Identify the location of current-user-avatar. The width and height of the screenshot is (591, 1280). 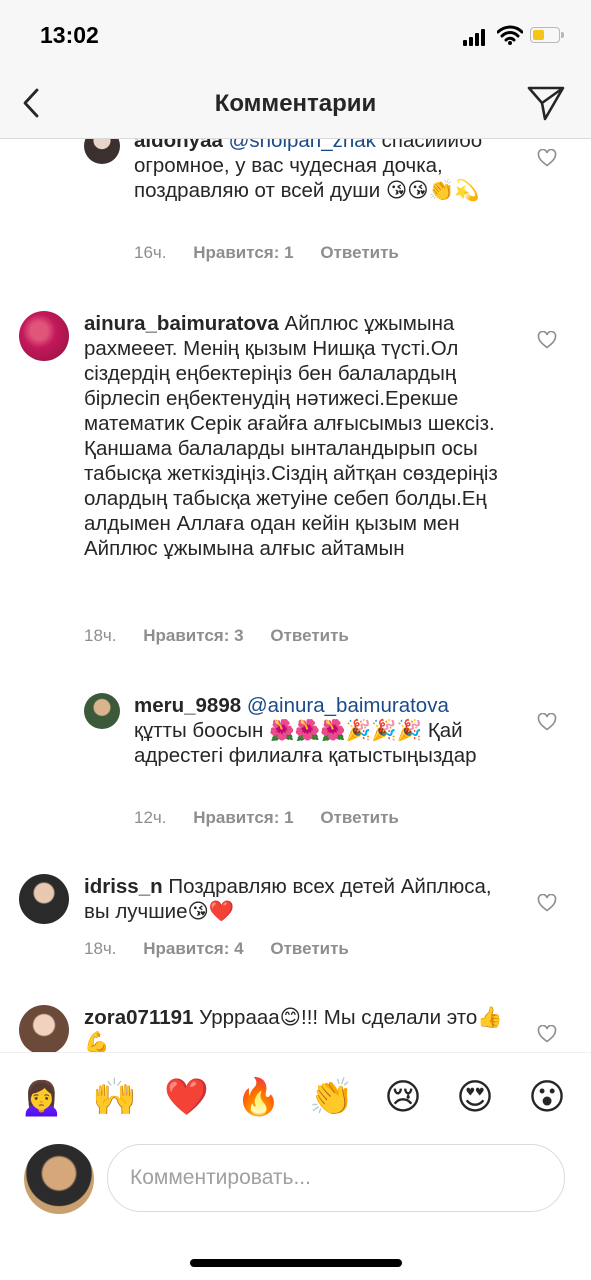
(59, 1179).